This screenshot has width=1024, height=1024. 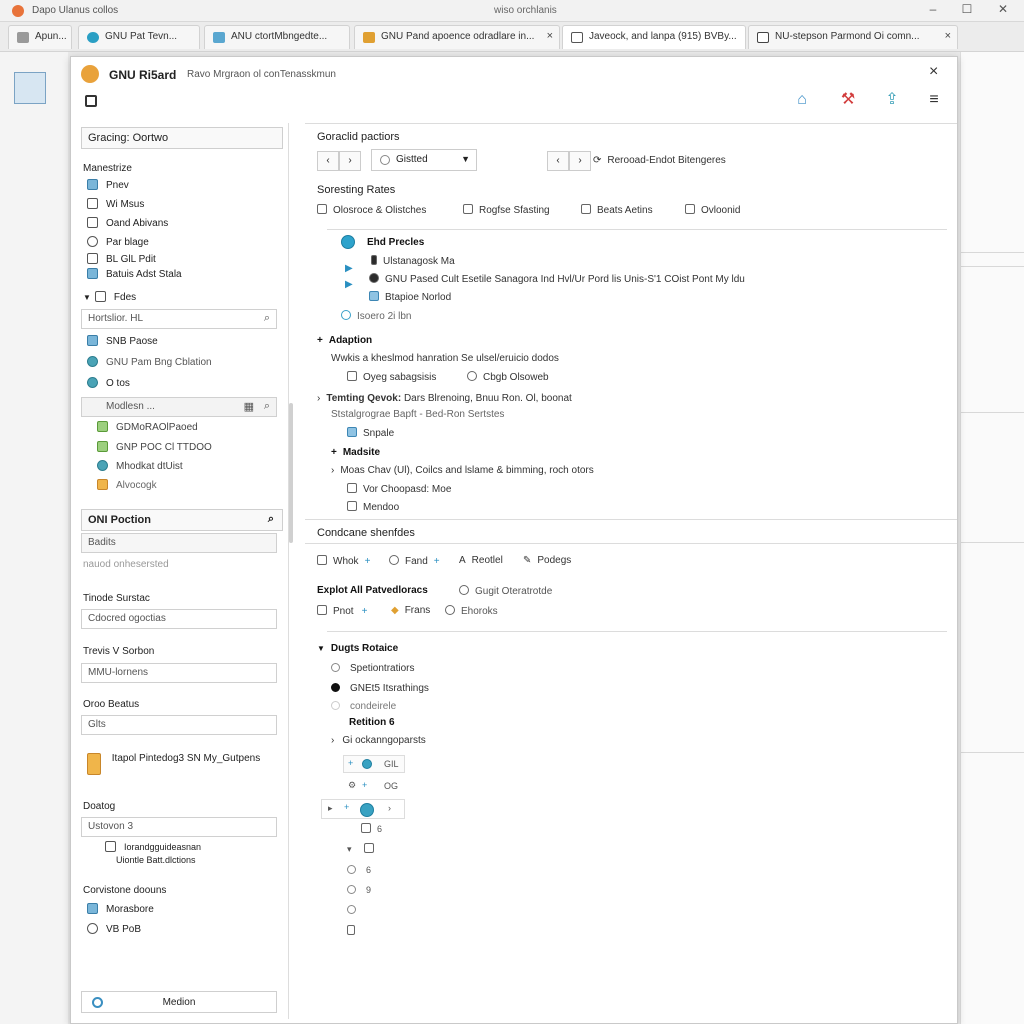 What do you see at coordinates (378, 740) in the screenshot?
I see `gi-toggle: › Gi ockanngoparsts` at bounding box center [378, 740].